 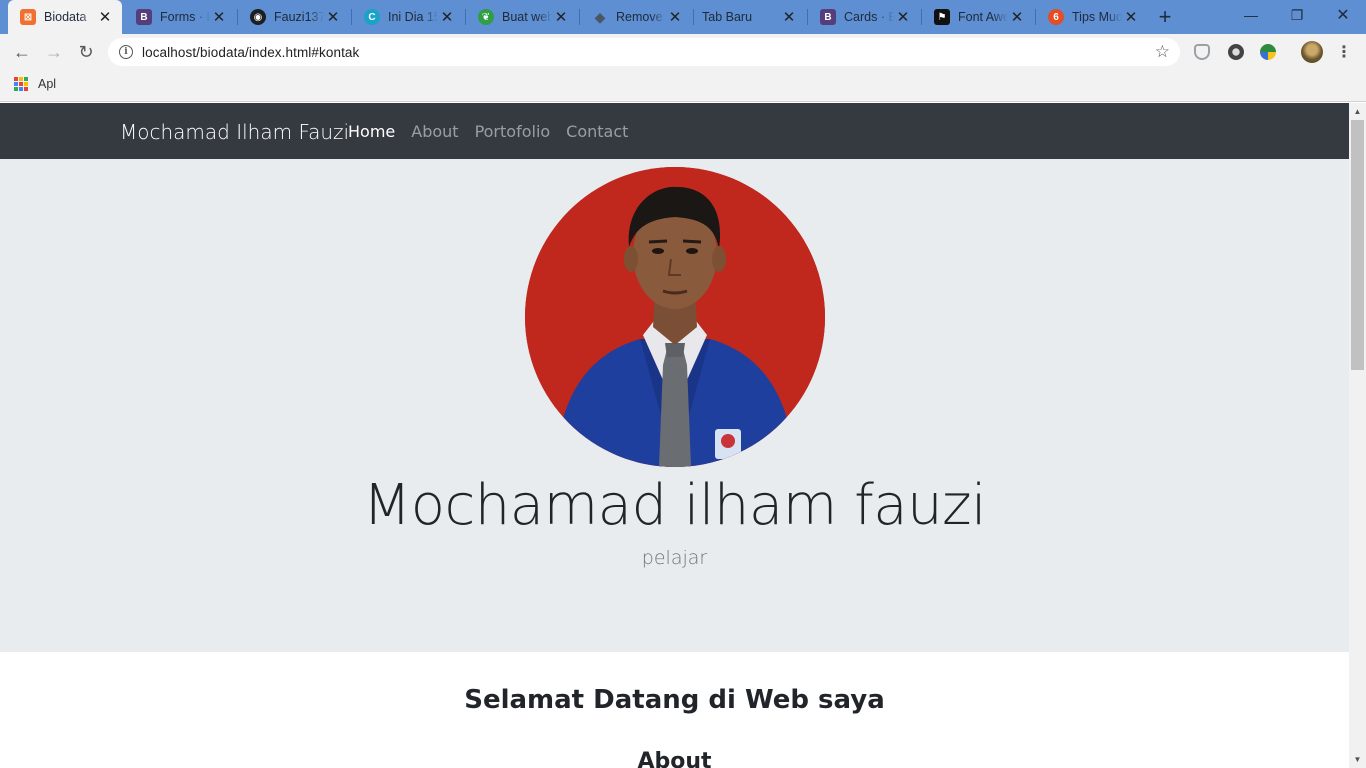 I want to click on layers-icon: ◆, so click(x=600, y=16).